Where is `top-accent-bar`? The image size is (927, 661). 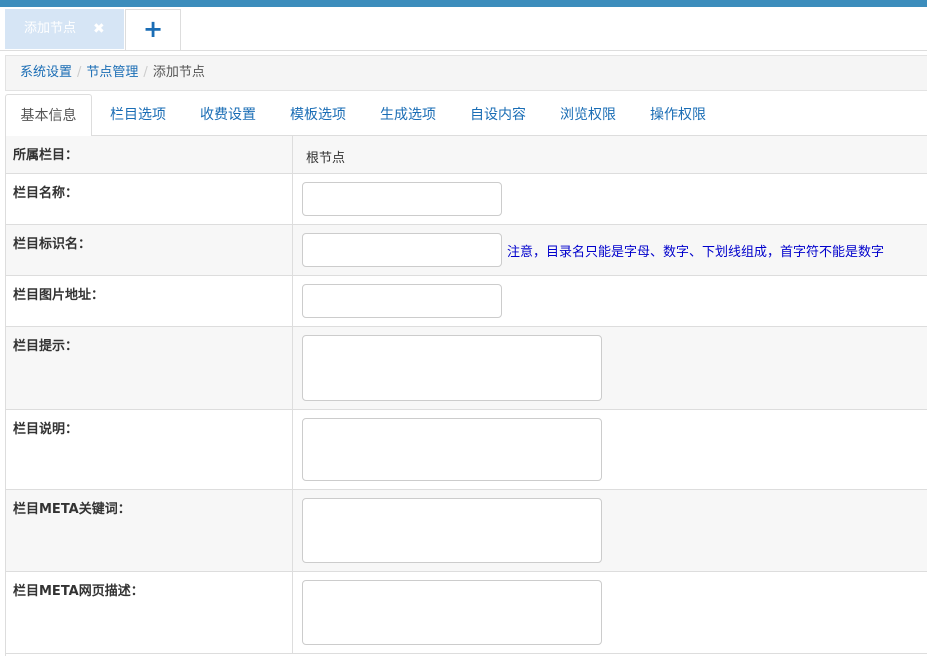 top-accent-bar is located at coordinates (463, 3).